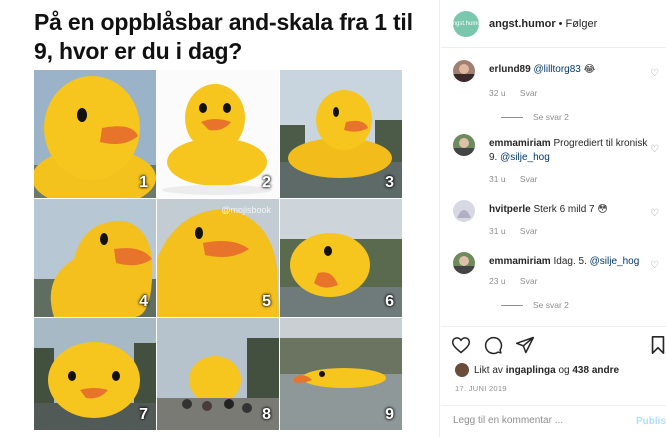  Describe the element at coordinates (510, 209) in the screenshot. I see `comment-username: hvitperle` at that location.